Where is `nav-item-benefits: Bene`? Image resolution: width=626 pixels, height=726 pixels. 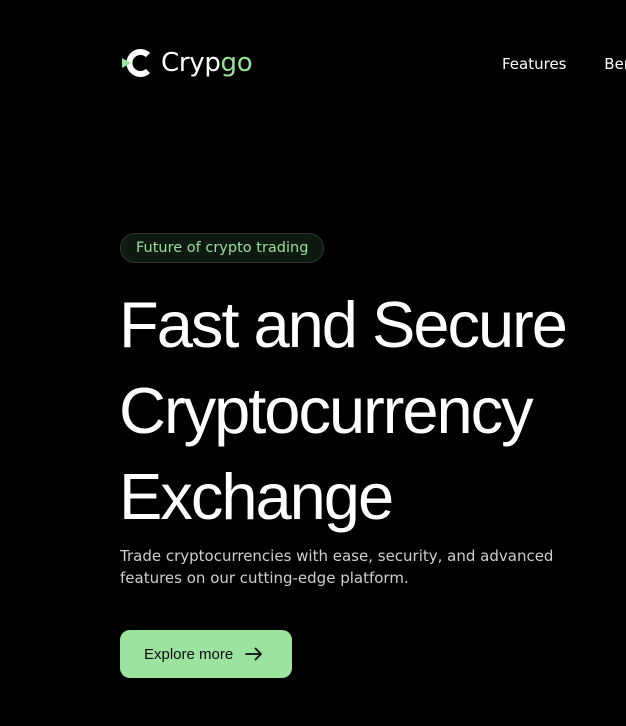 nav-item-benefits: Bene is located at coordinates (615, 64).